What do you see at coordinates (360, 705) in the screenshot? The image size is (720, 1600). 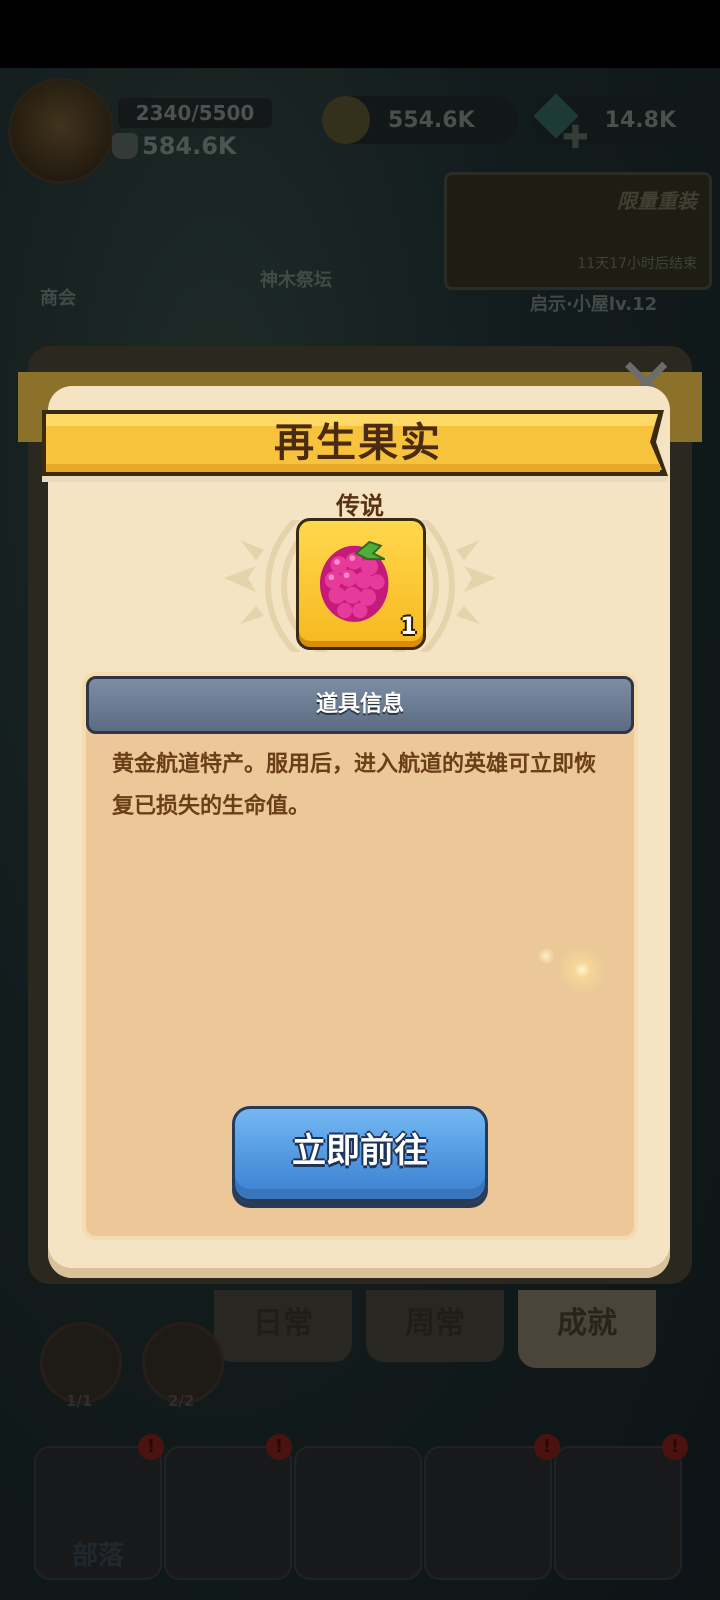 I see `info-header: 道具信息` at bounding box center [360, 705].